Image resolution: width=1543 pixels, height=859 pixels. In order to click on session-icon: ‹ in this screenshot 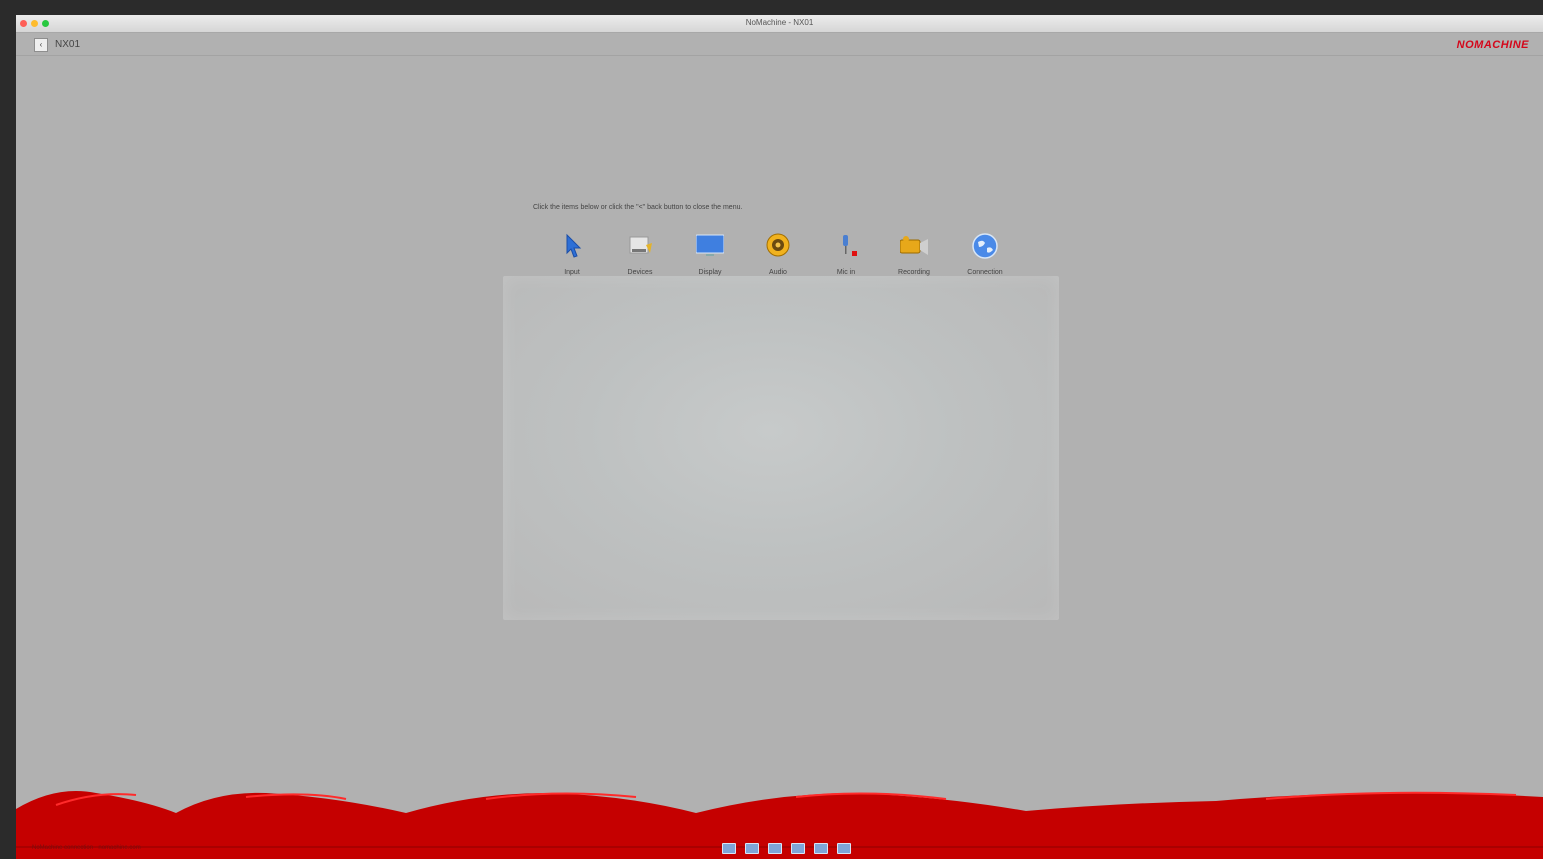, I will do `click(41, 45)`.